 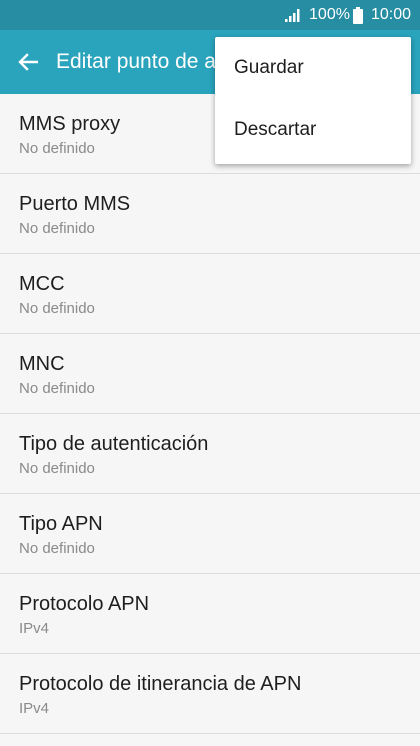 What do you see at coordinates (313, 68) in the screenshot?
I see `save-menu-item: Guardar` at bounding box center [313, 68].